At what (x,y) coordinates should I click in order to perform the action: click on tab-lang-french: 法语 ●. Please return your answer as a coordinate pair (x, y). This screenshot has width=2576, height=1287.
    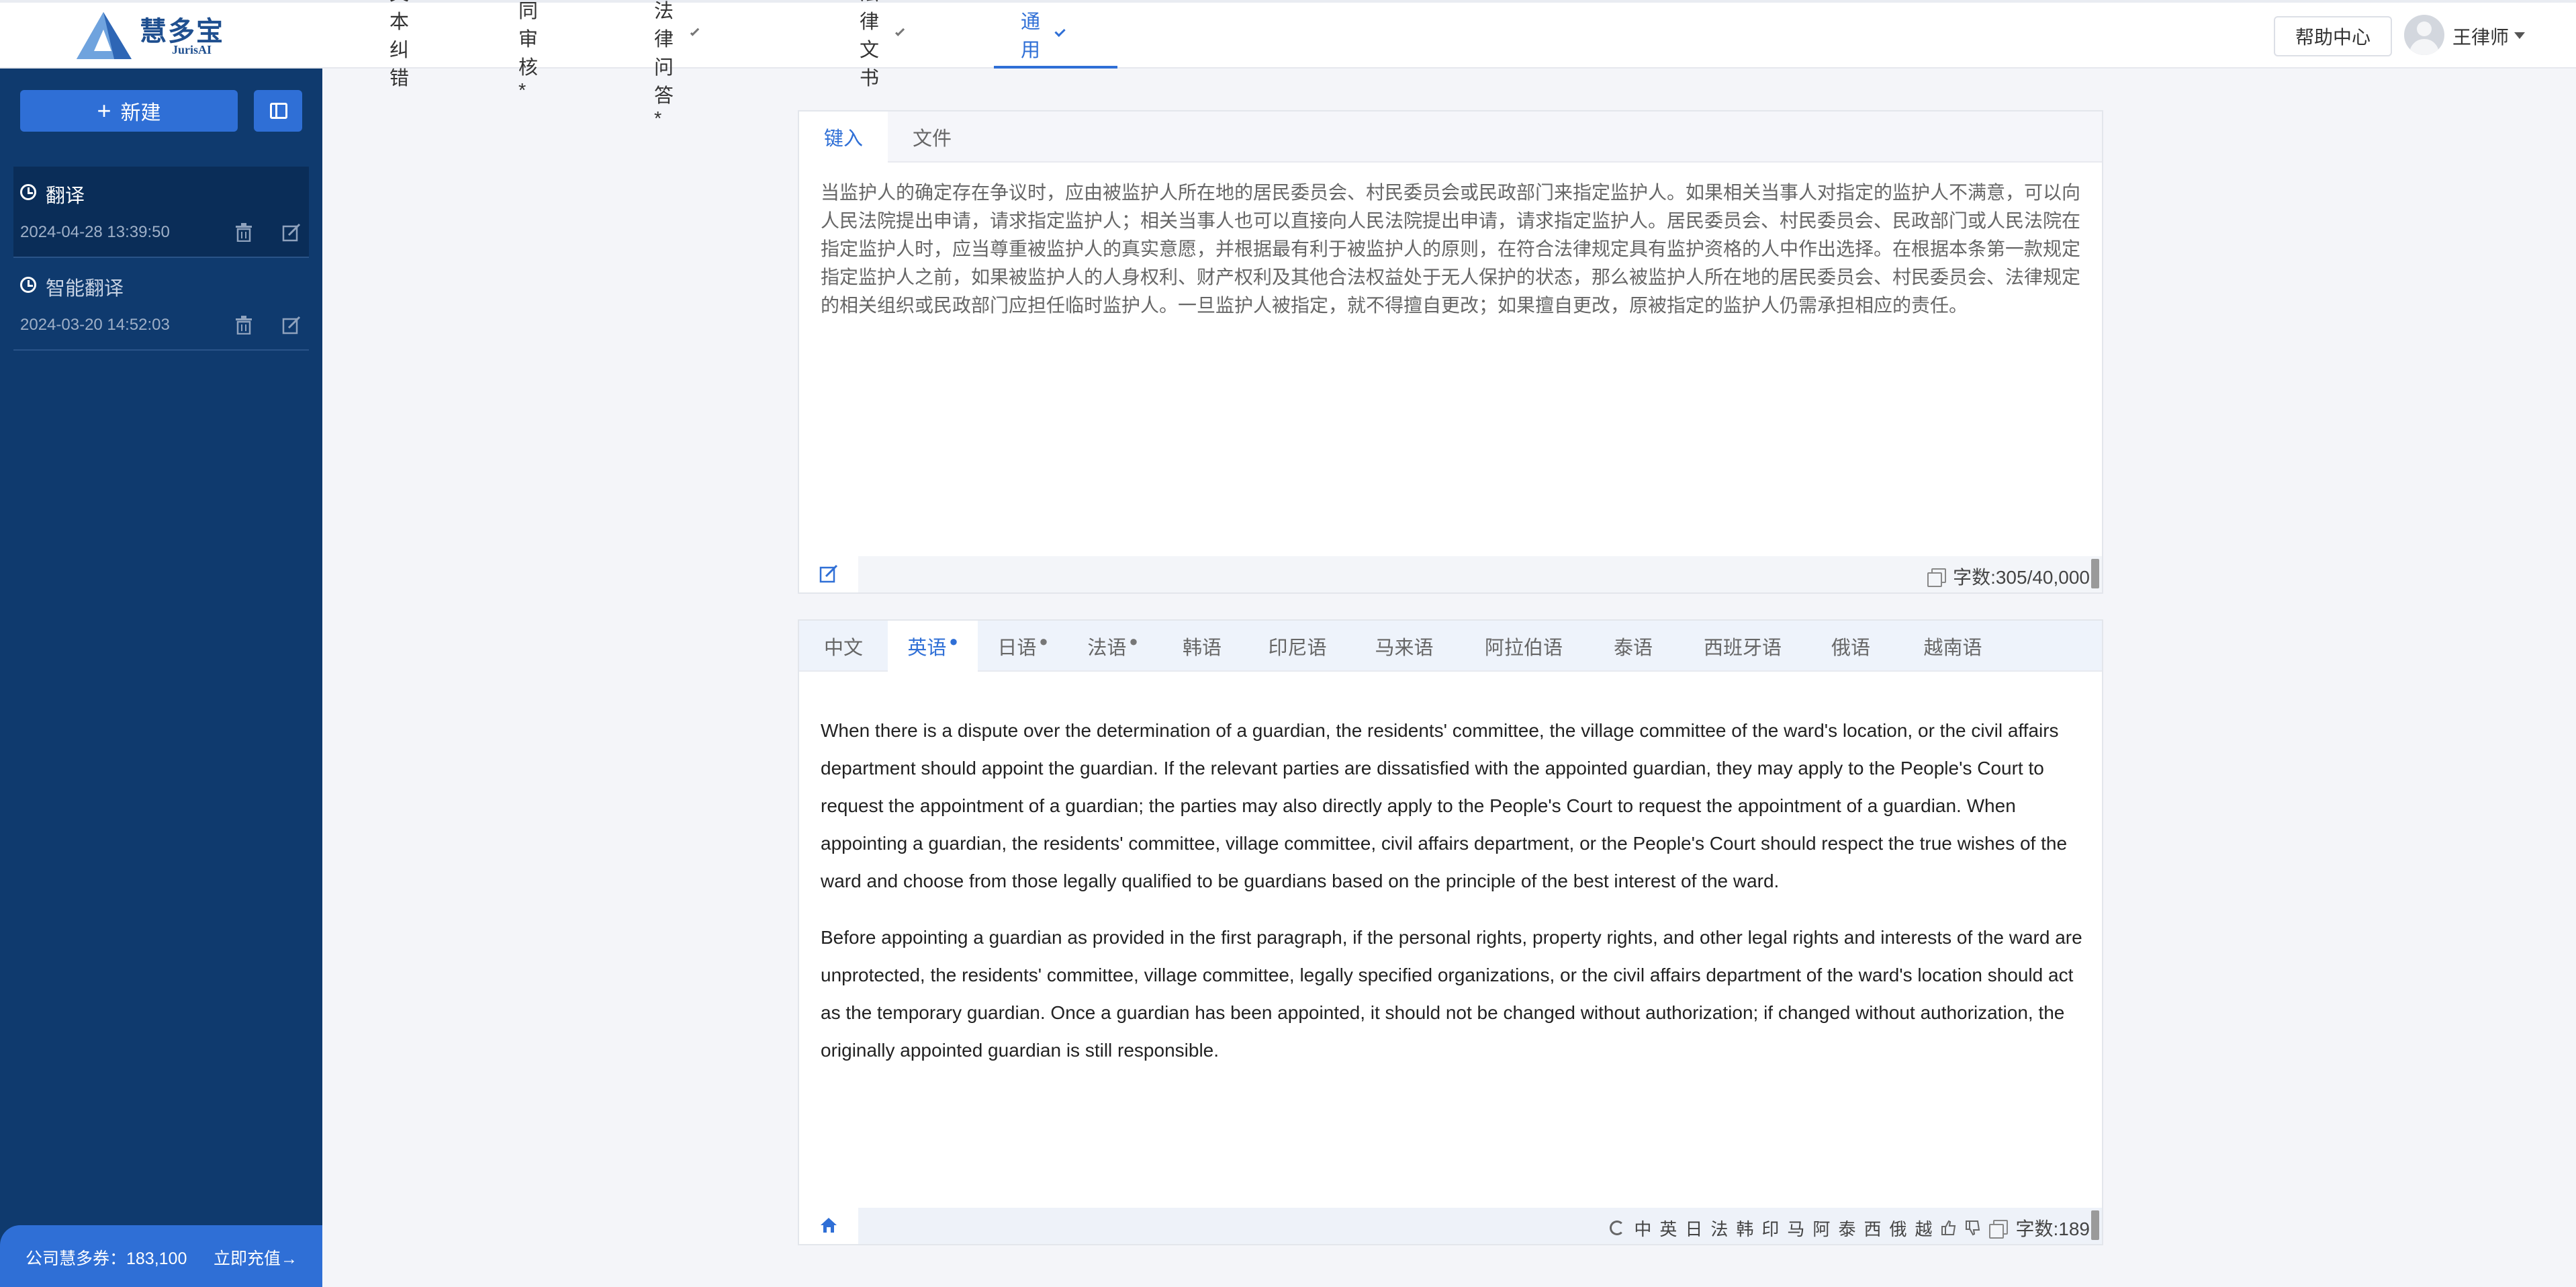
    Looking at the image, I should click on (1113, 646).